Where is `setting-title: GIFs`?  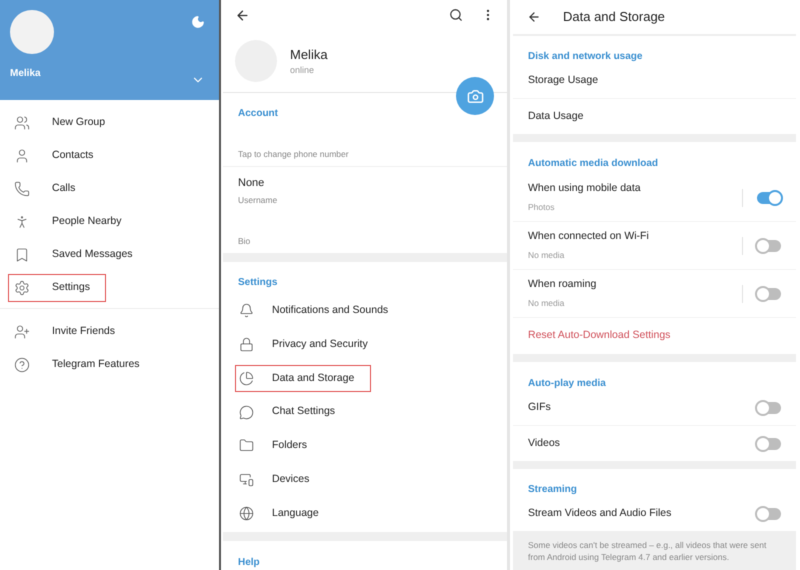
setting-title: GIFs is located at coordinates (642, 408).